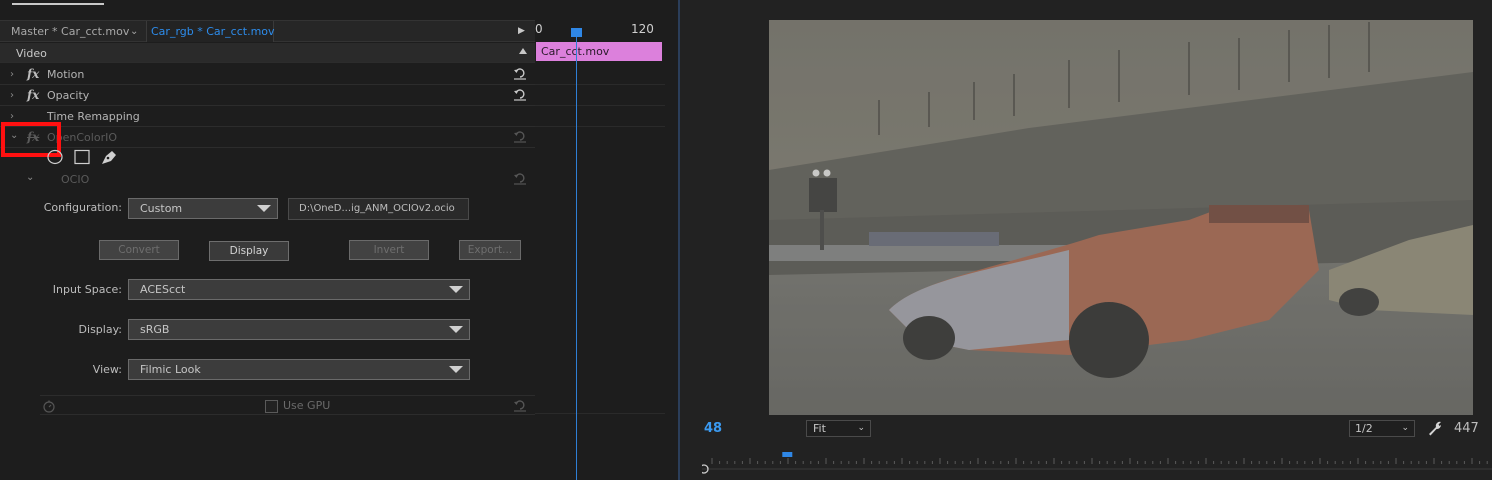  Describe the element at coordinates (100, 329) in the screenshot. I see `display-label: Display:` at that location.